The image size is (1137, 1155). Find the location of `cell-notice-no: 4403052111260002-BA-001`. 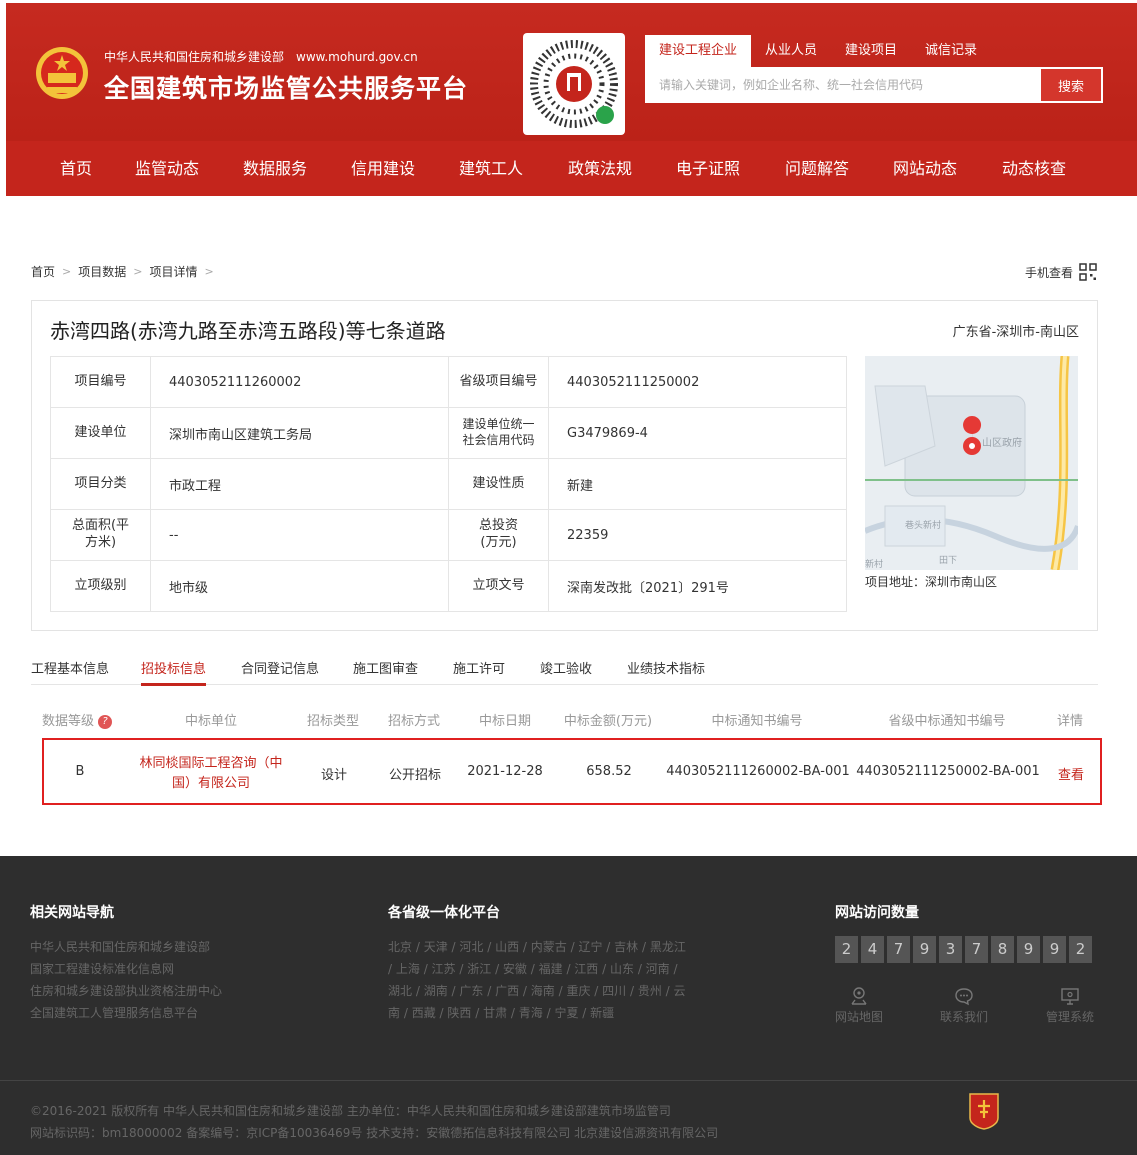

cell-notice-no: 4403052111260002-BA-001 is located at coordinates (758, 771).